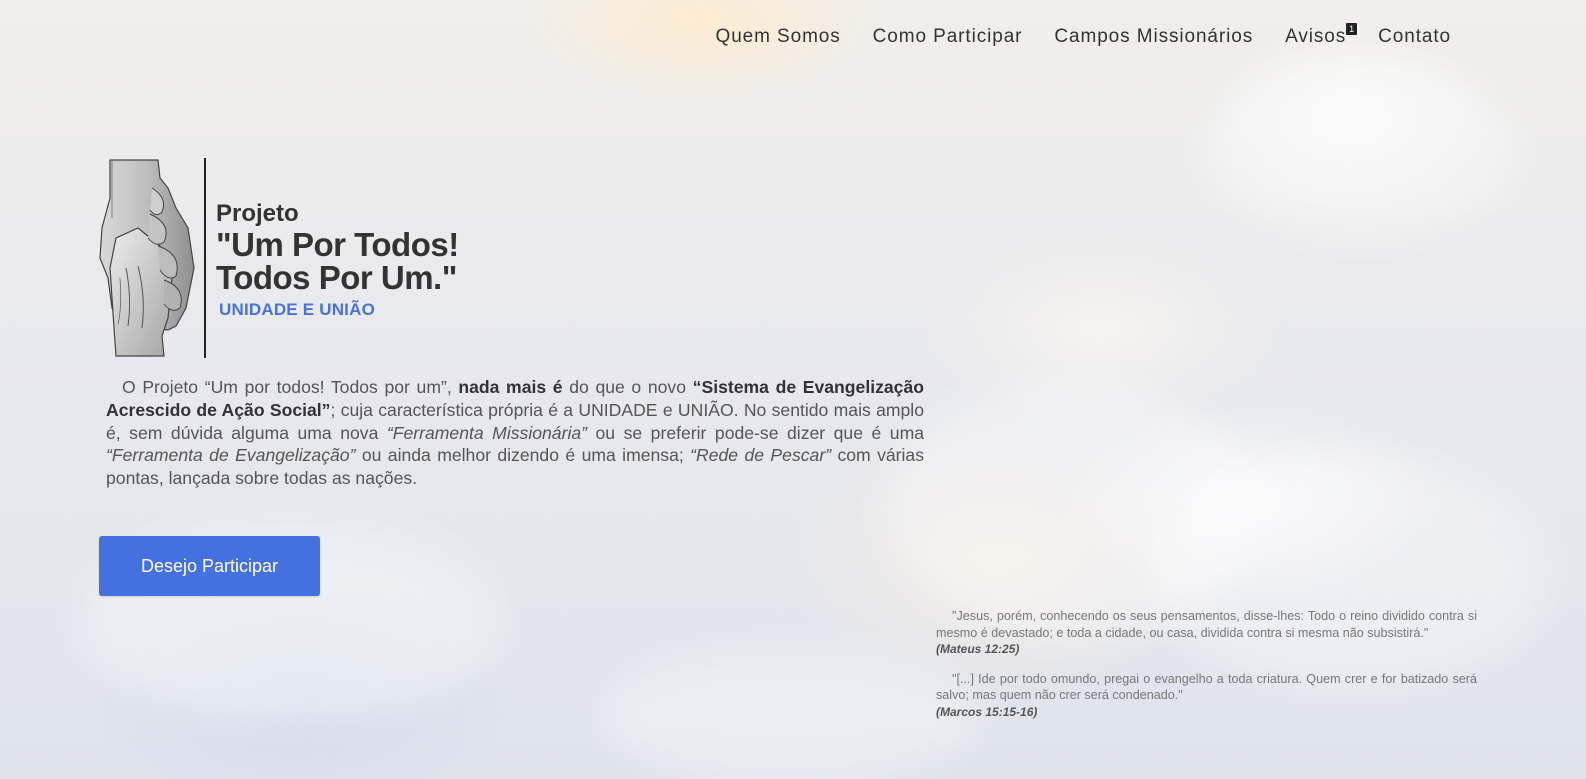 Image resolution: width=1586 pixels, height=779 pixels. Describe the element at coordinates (978, 649) in the screenshot. I see `quote-reference: (Mateus 12:25)` at that location.